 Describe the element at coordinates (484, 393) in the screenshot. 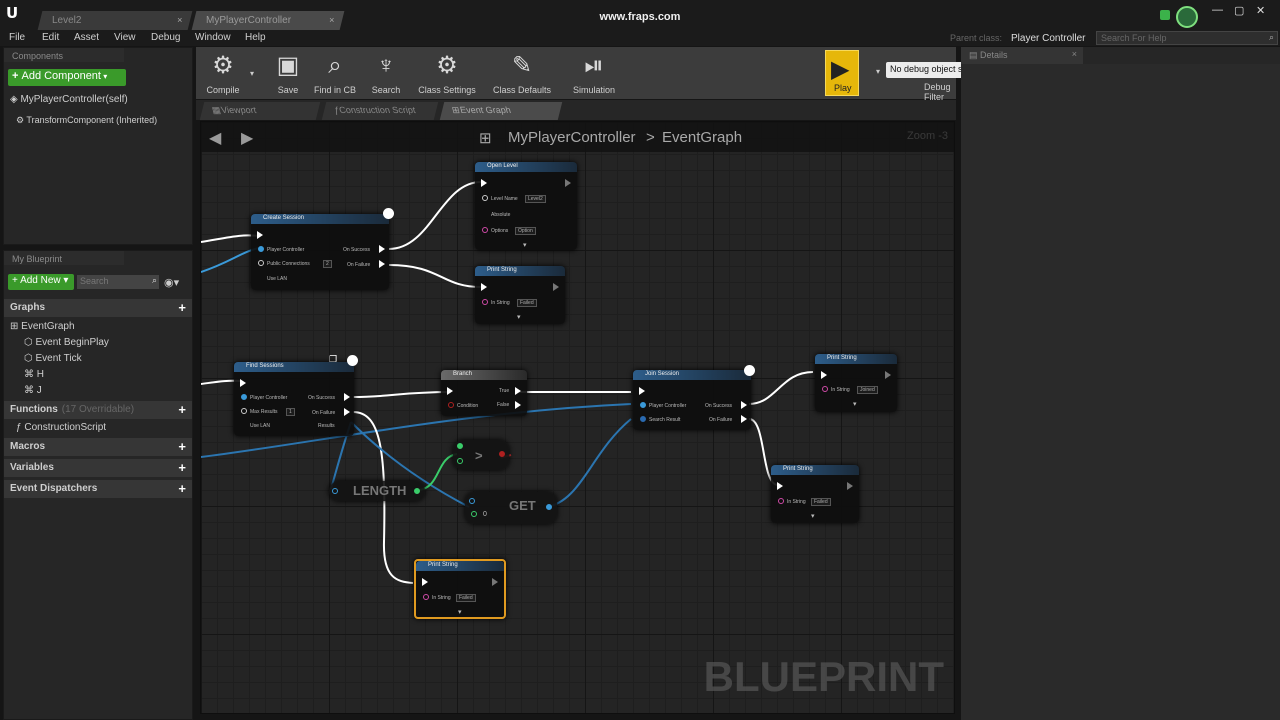

I see `node-branch: Branch Condition True False` at that location.